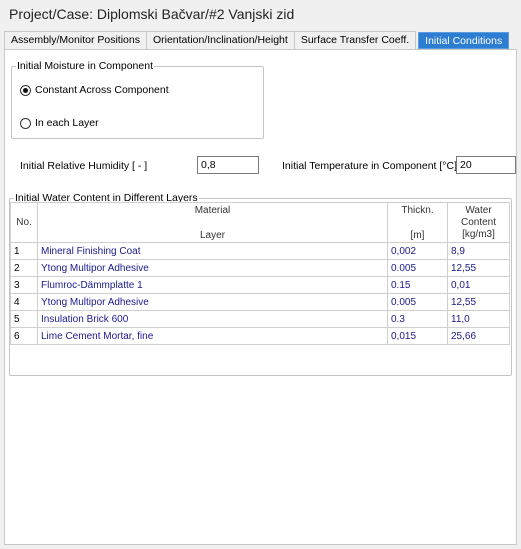 This screenshot has width=521, height=549. What do you see at coordinates (355, 40) in the screenshot?
I see `tab-surface-transfer-coeff: Surface Transfer Coeff.` at bounding box center [355, 40].